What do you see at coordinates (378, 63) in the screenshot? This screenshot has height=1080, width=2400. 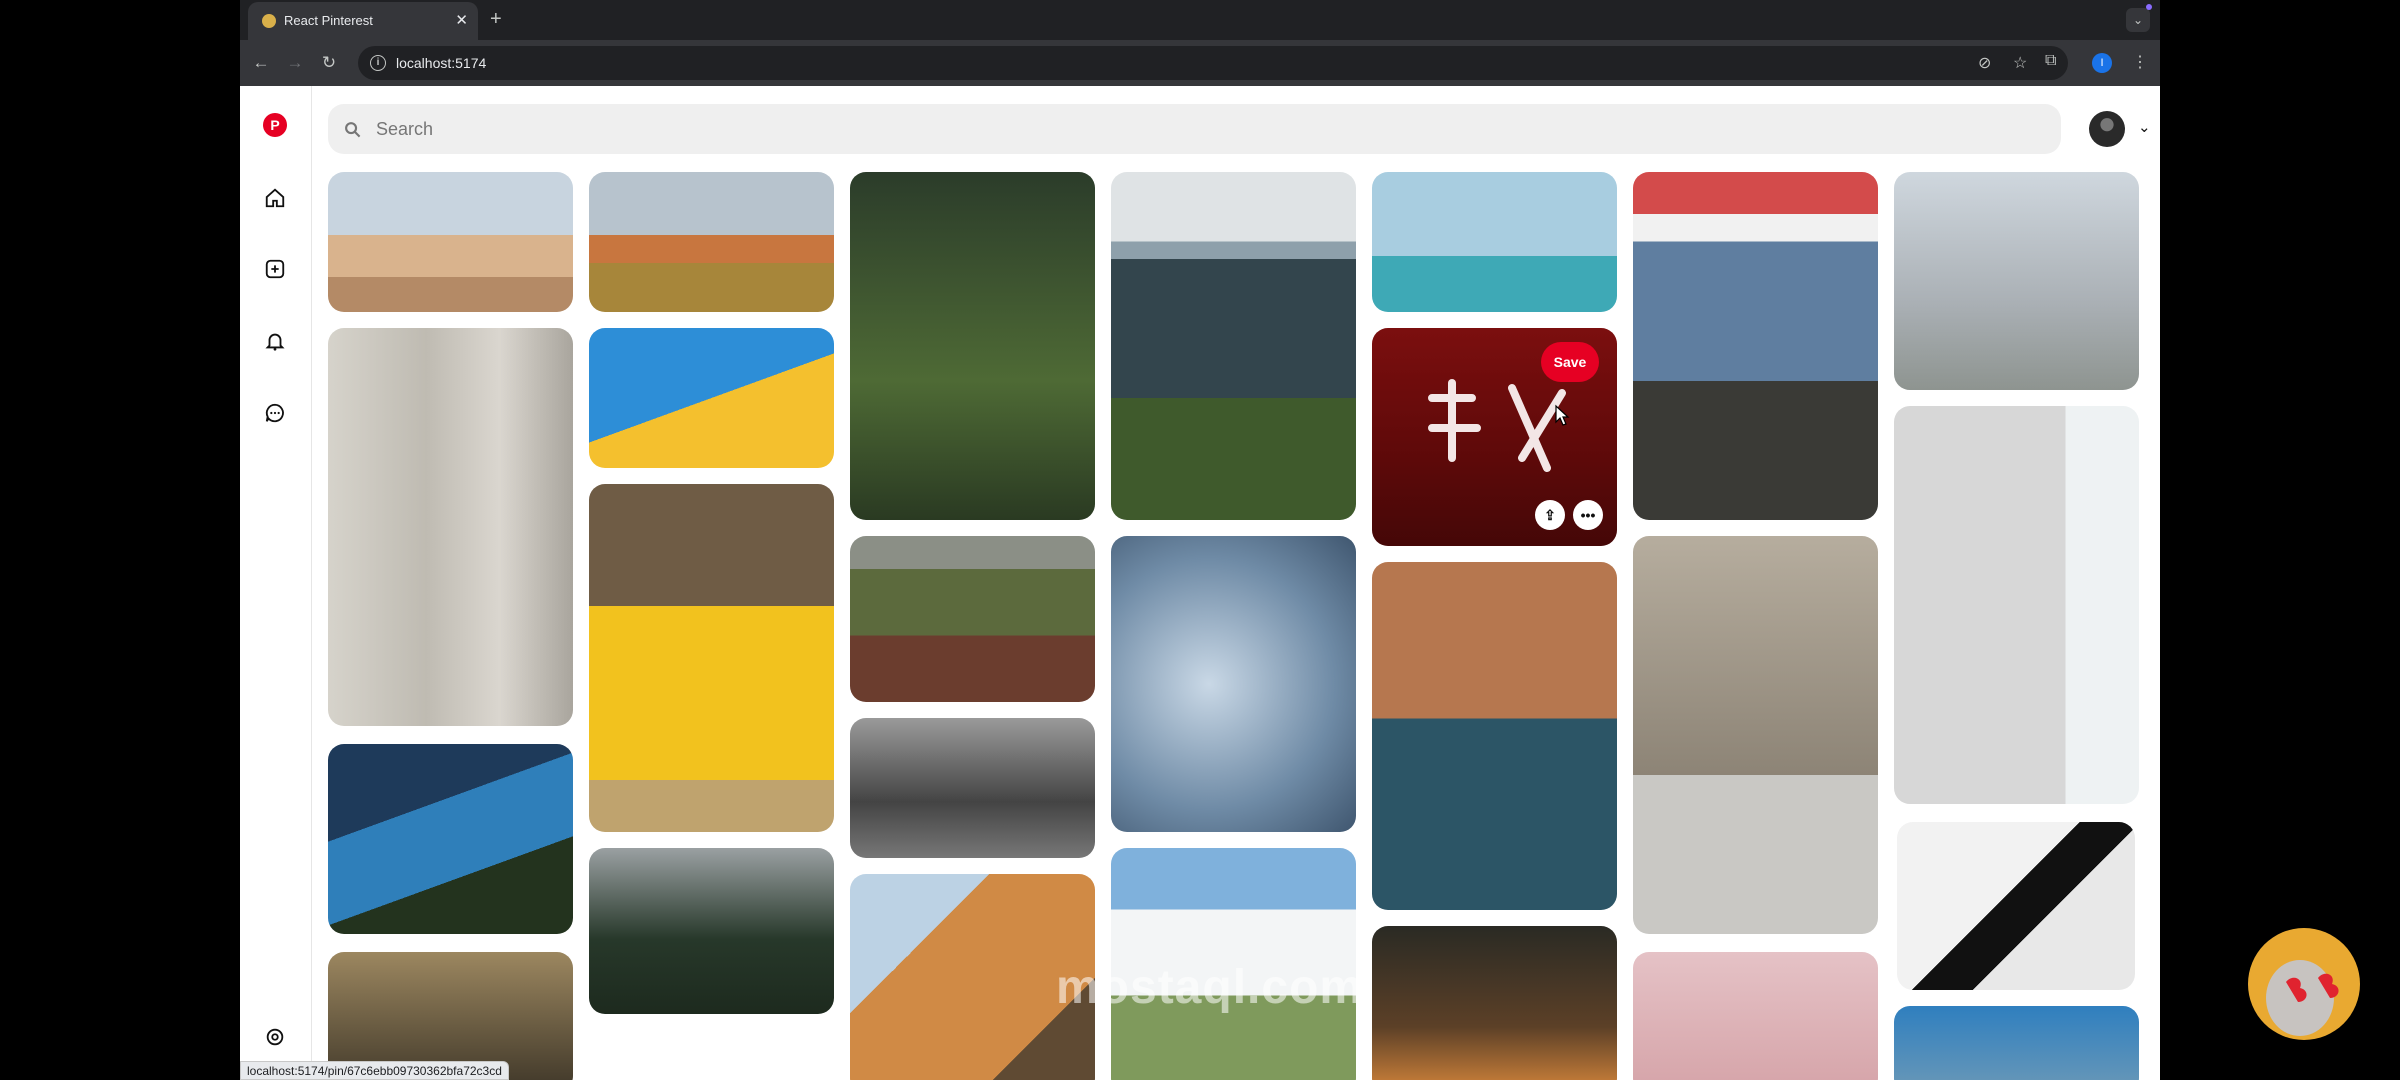 I see `site-info-icon: i` at bounding box center [378, 63].